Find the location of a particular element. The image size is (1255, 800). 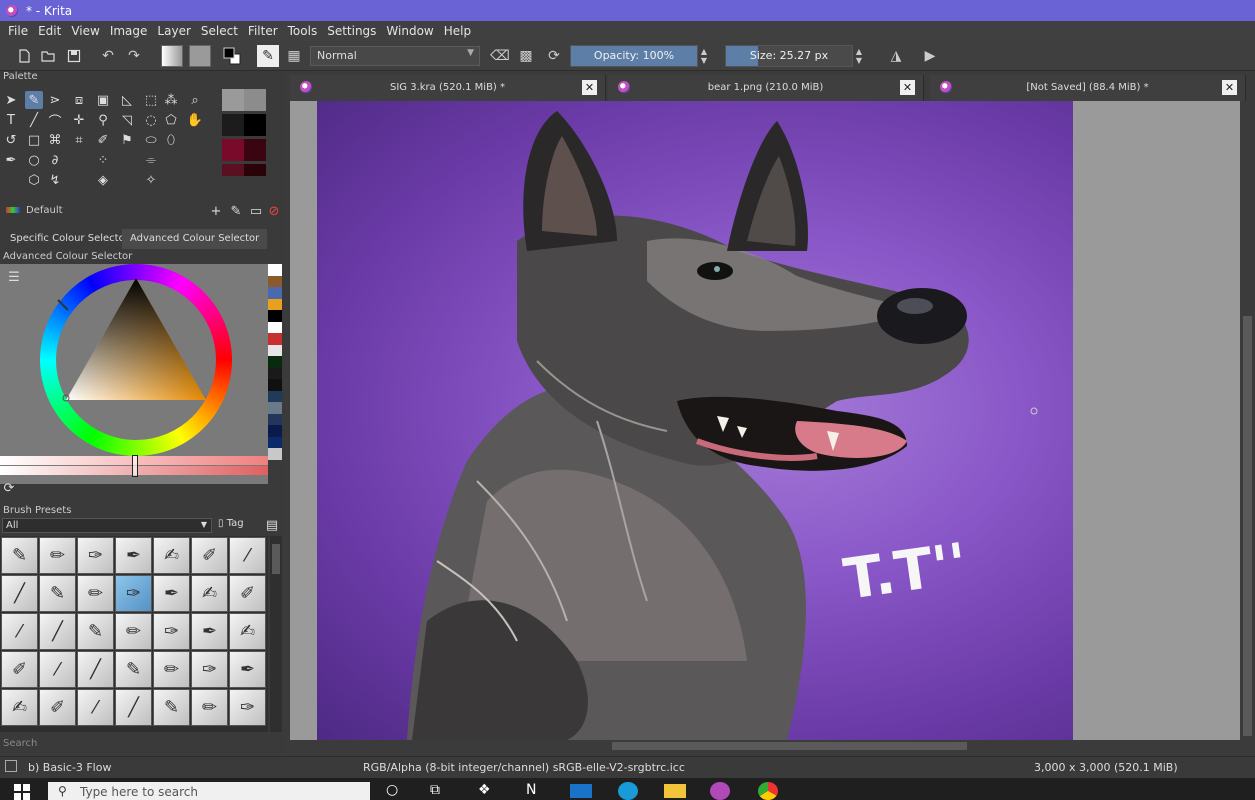

palette-folder-icon: ▭ is located at coordinates (256, 211).